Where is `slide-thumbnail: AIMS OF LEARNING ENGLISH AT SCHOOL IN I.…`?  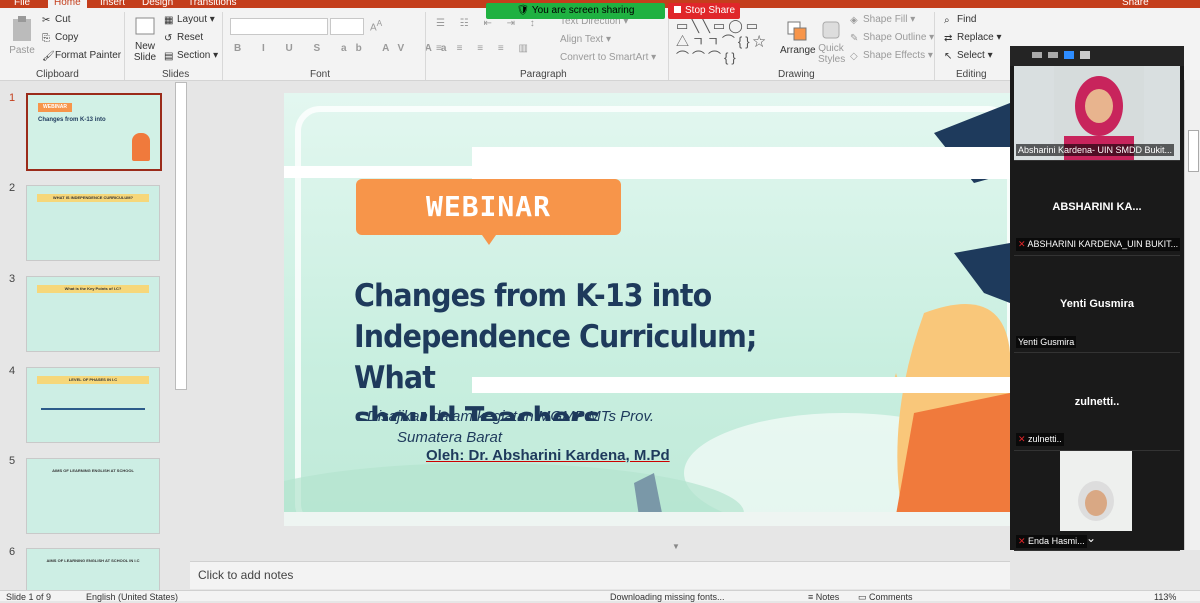 slide-thumbnail: AIMS OF LEARNING ENGLISH AT SCHOOL IN I.… is located at coordinates (93, 570).